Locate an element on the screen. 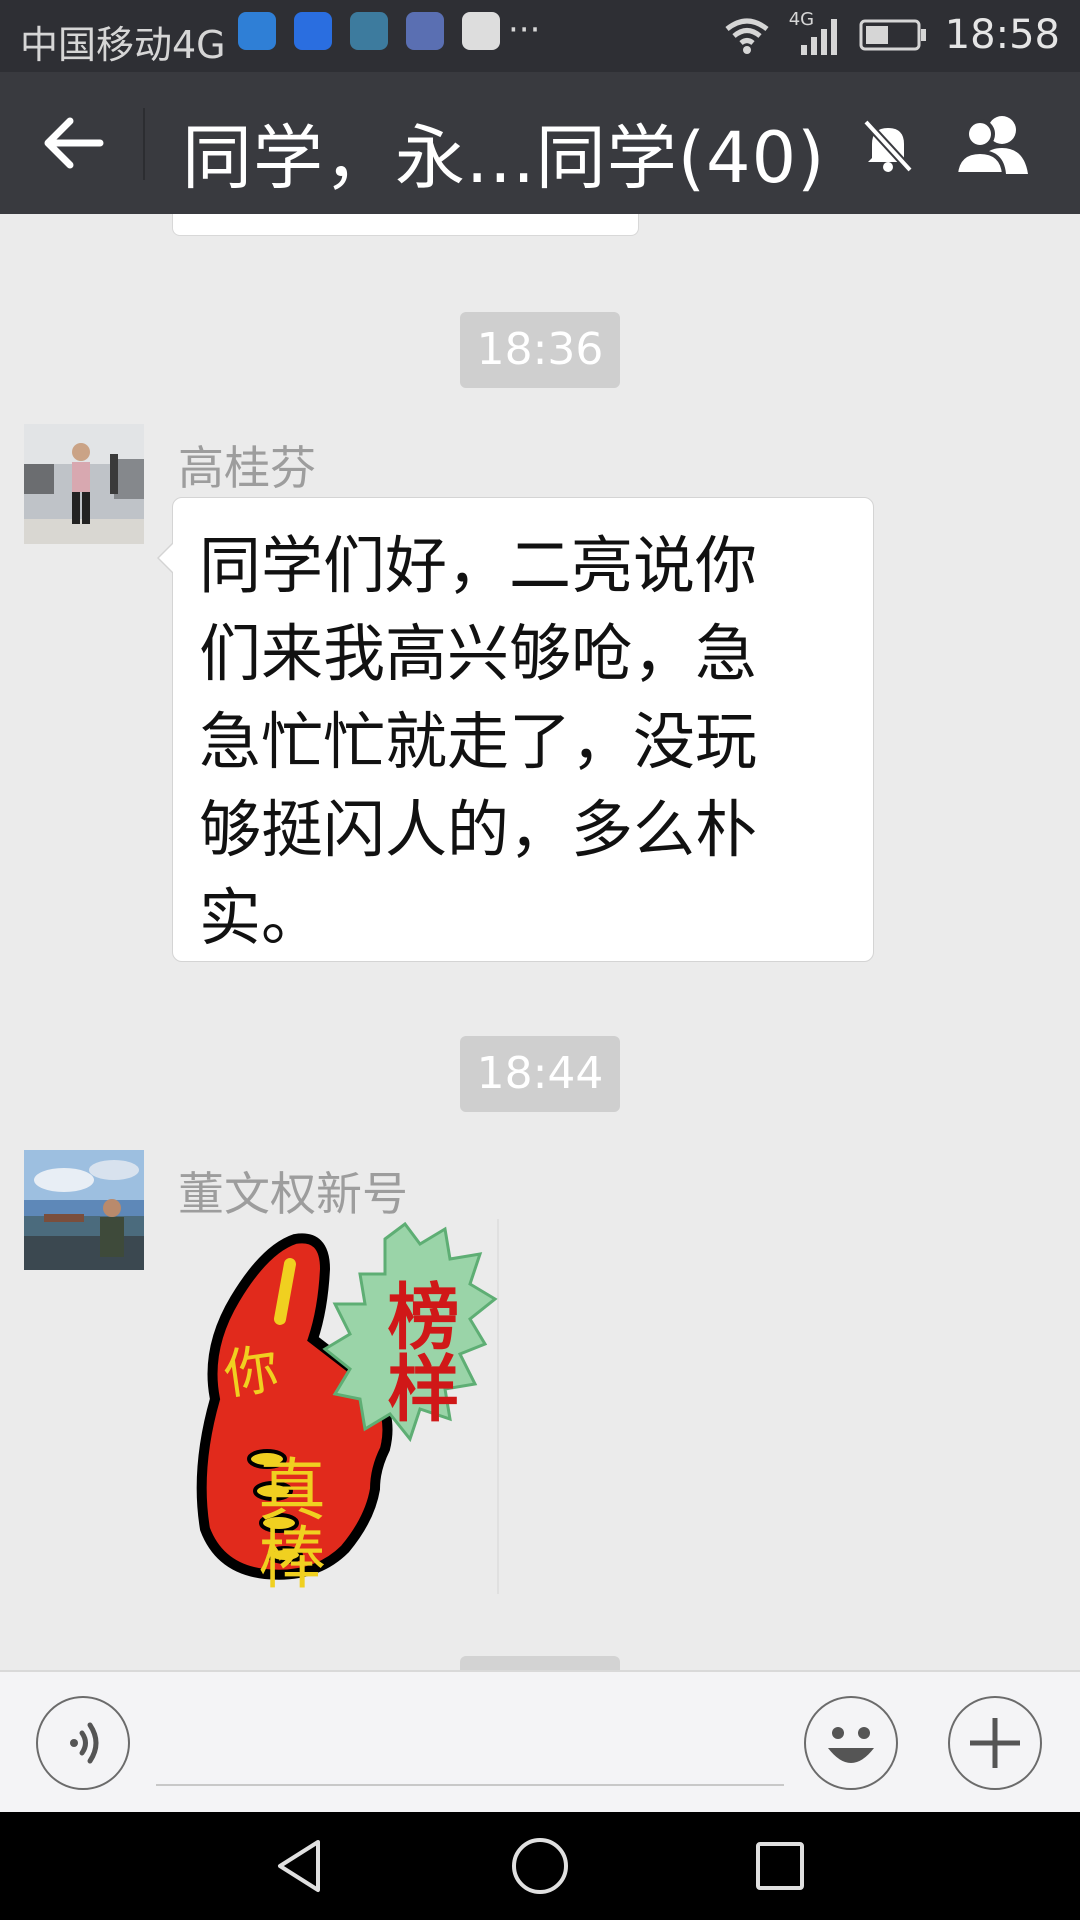  back-arrow-icon is located at coordinates (73, 143).